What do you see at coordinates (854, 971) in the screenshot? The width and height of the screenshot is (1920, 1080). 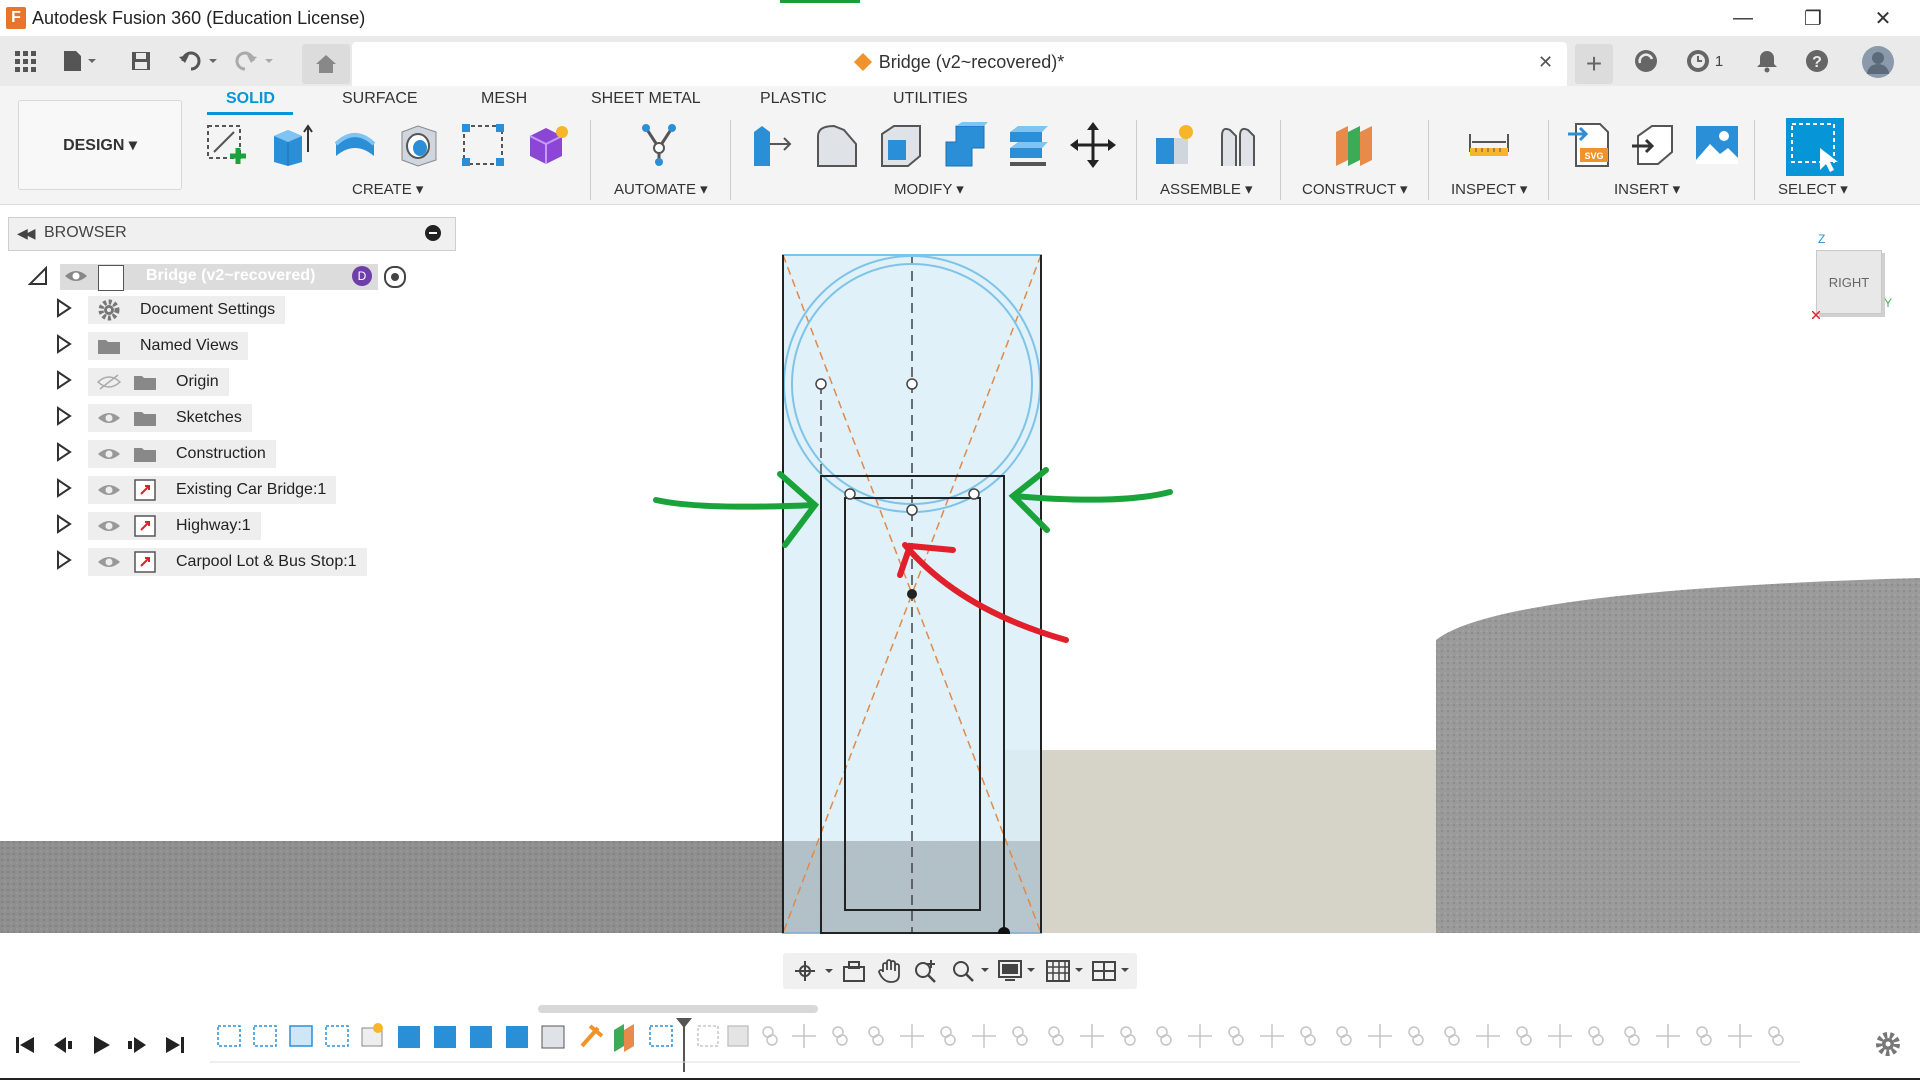 I see `look-at-icon` at bounding box center [854, 971].